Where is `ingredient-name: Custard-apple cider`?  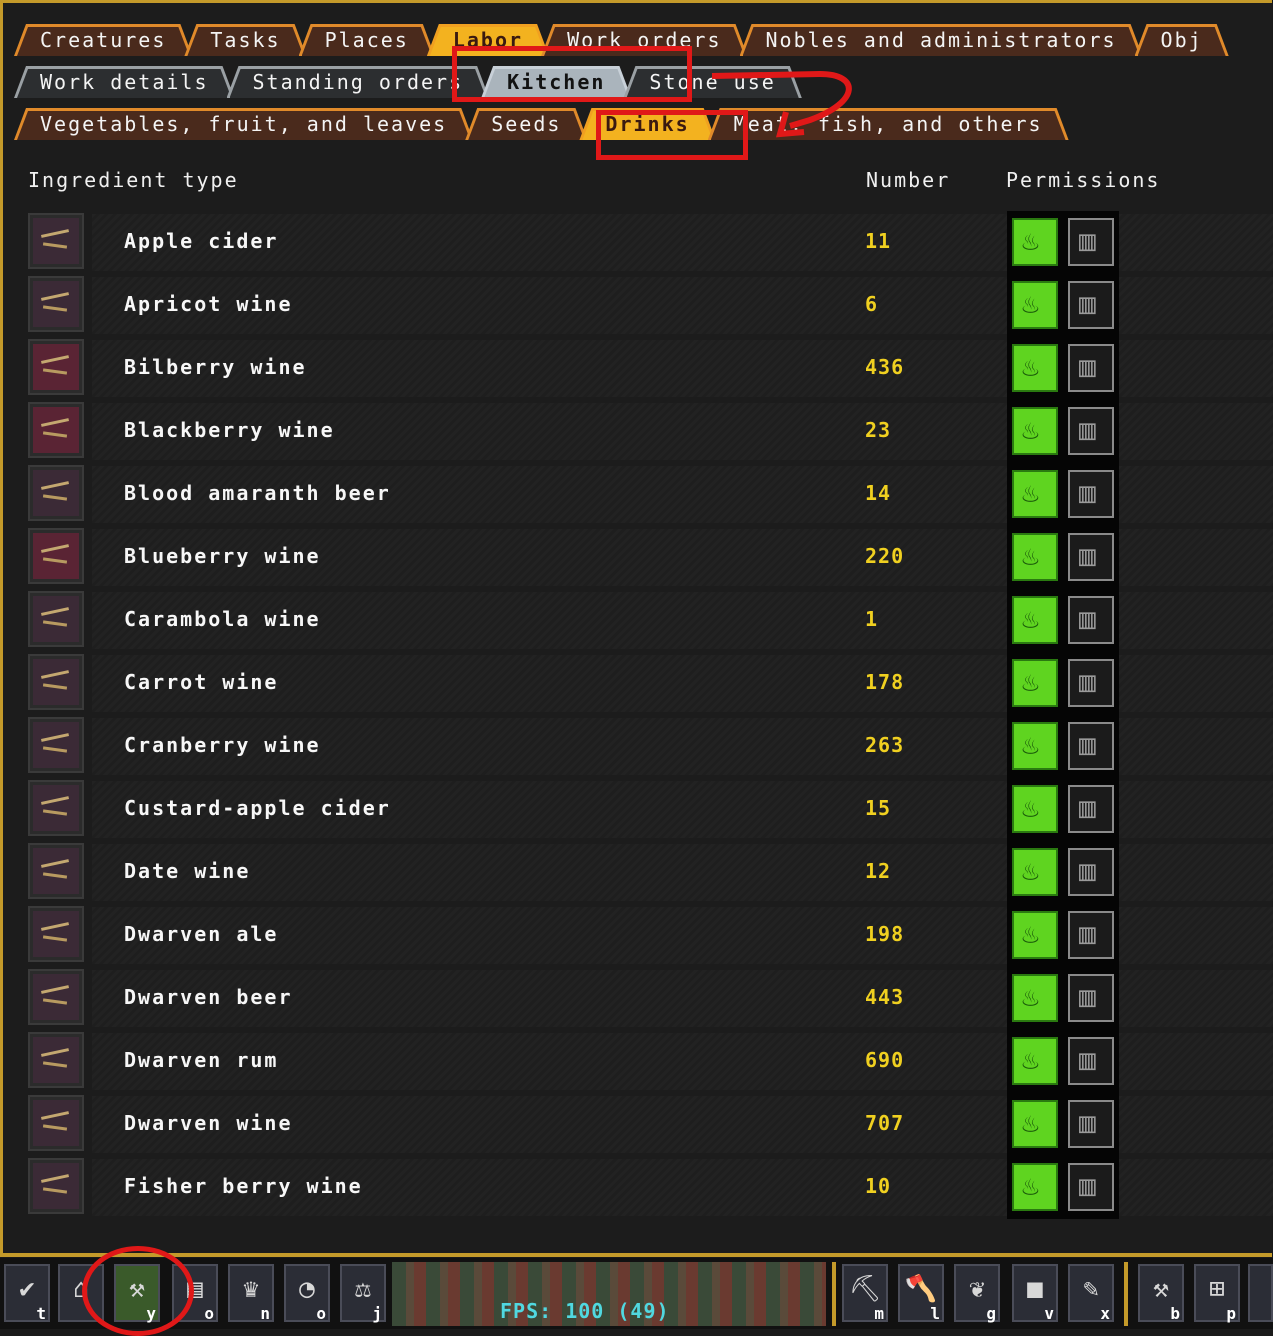
ingredient-name: Custard-apple cider is located at coordinates (257, 808).